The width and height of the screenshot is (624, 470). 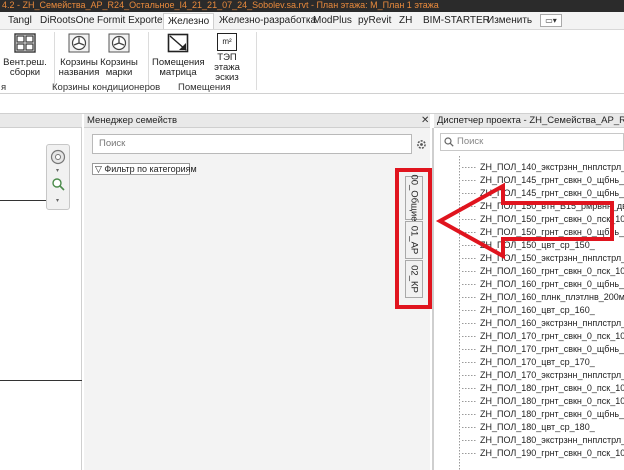 I want to click on red-annotation-overlay, so click(x=504, y=238).